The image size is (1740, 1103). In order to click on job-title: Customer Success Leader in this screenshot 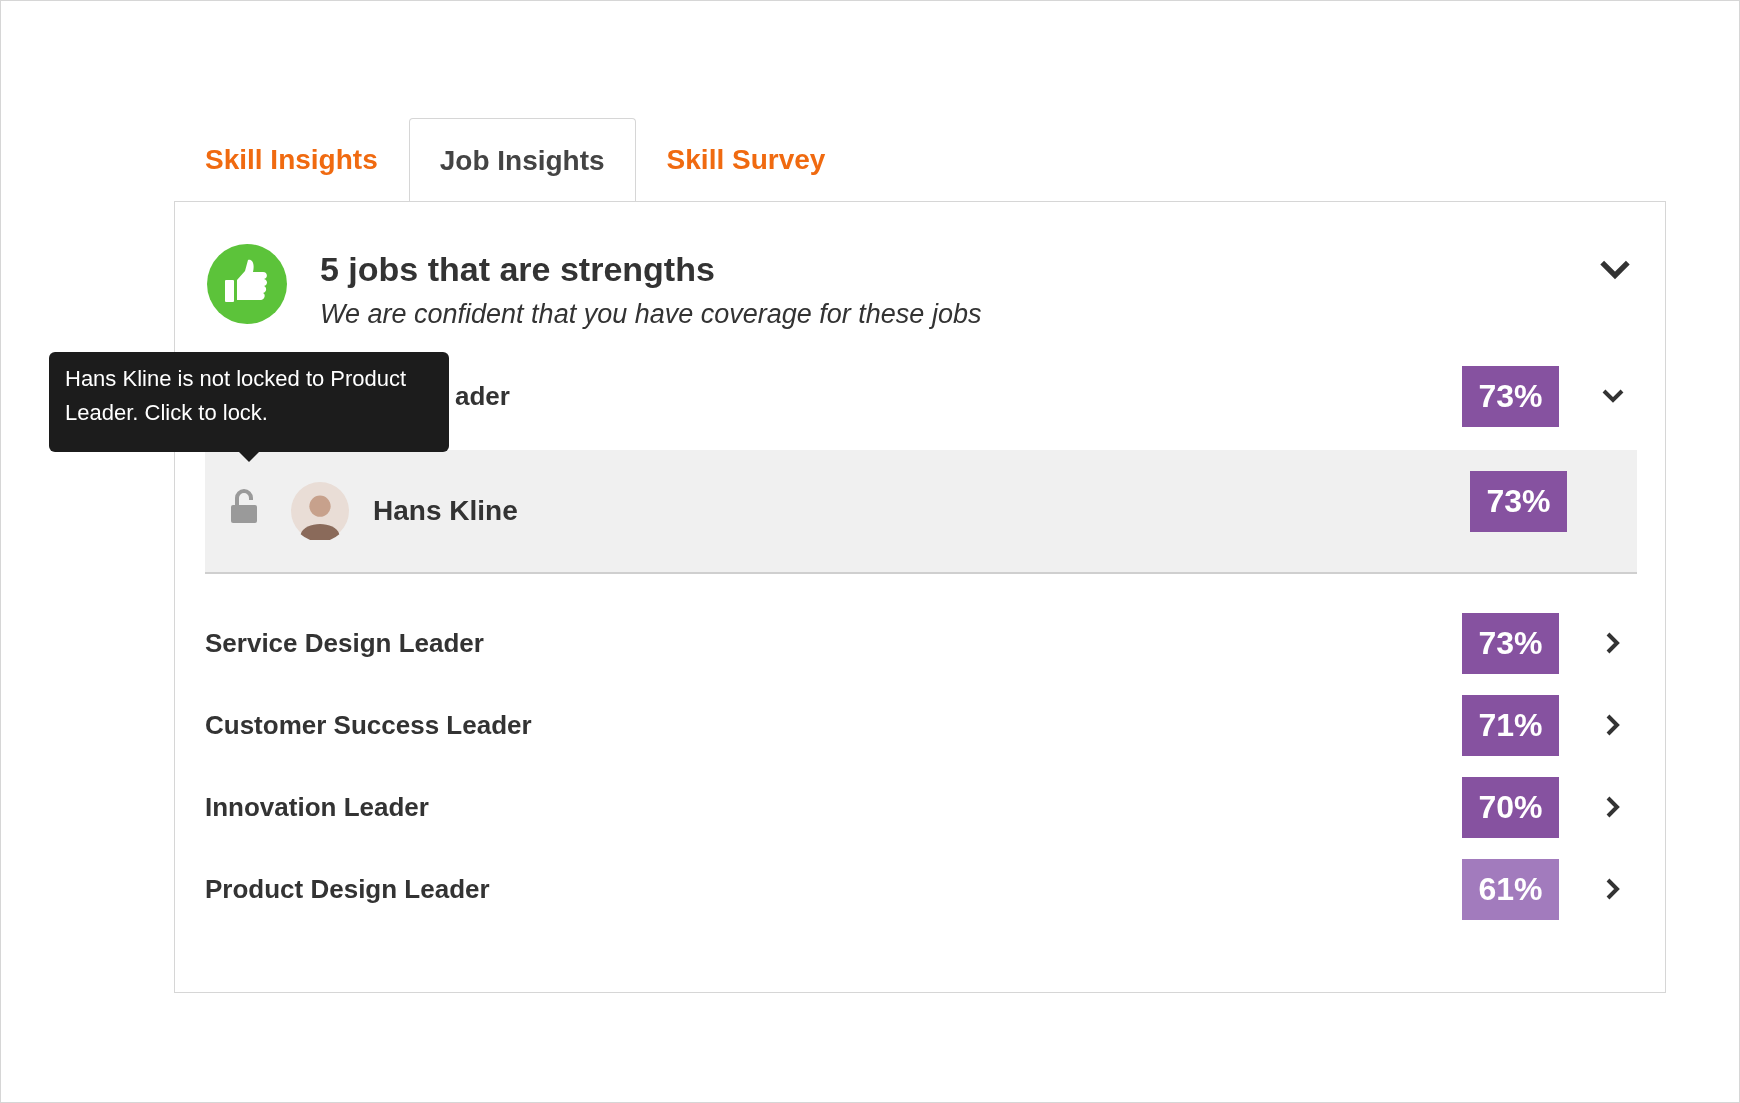, I will do `click(833, 725)`.